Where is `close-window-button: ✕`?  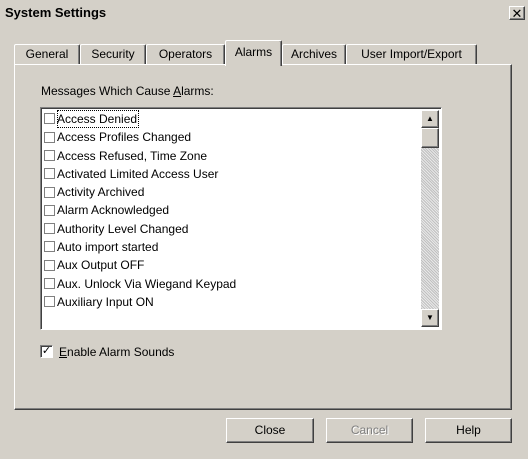
close-window-button: ✕ is located at coordinates (517, 13).